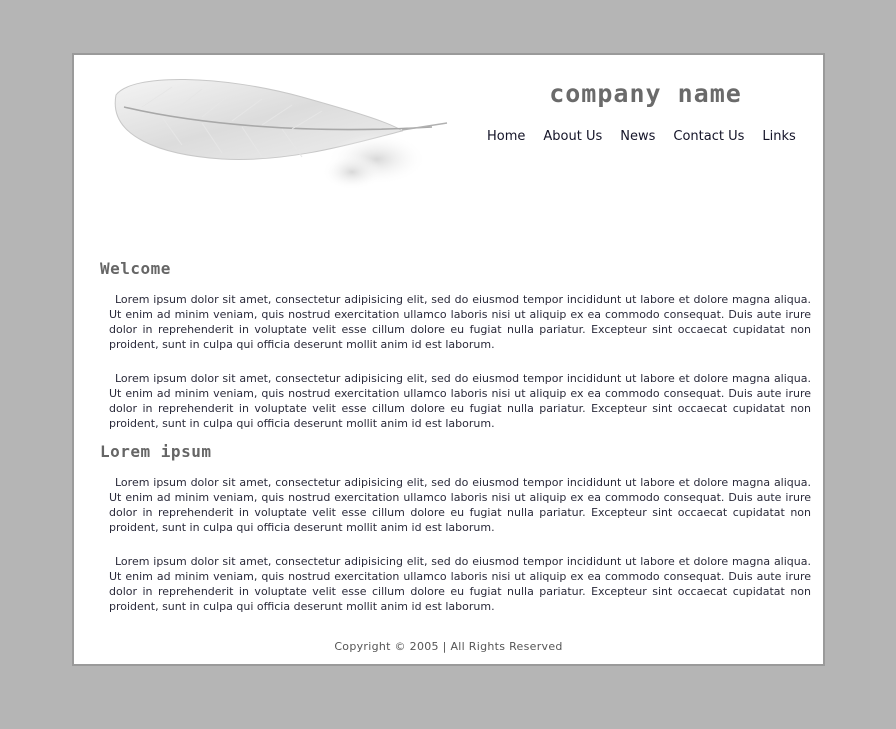  I want to click on feather-icon, so click(281, 134).